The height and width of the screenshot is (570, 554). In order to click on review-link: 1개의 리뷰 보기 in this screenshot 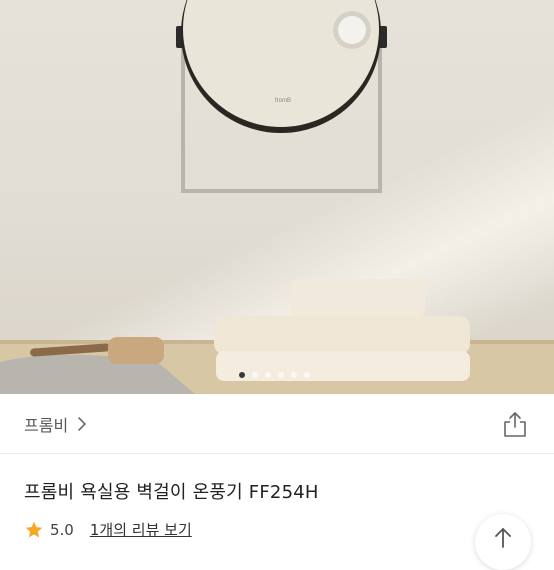, I will do `click(141, 529)`.